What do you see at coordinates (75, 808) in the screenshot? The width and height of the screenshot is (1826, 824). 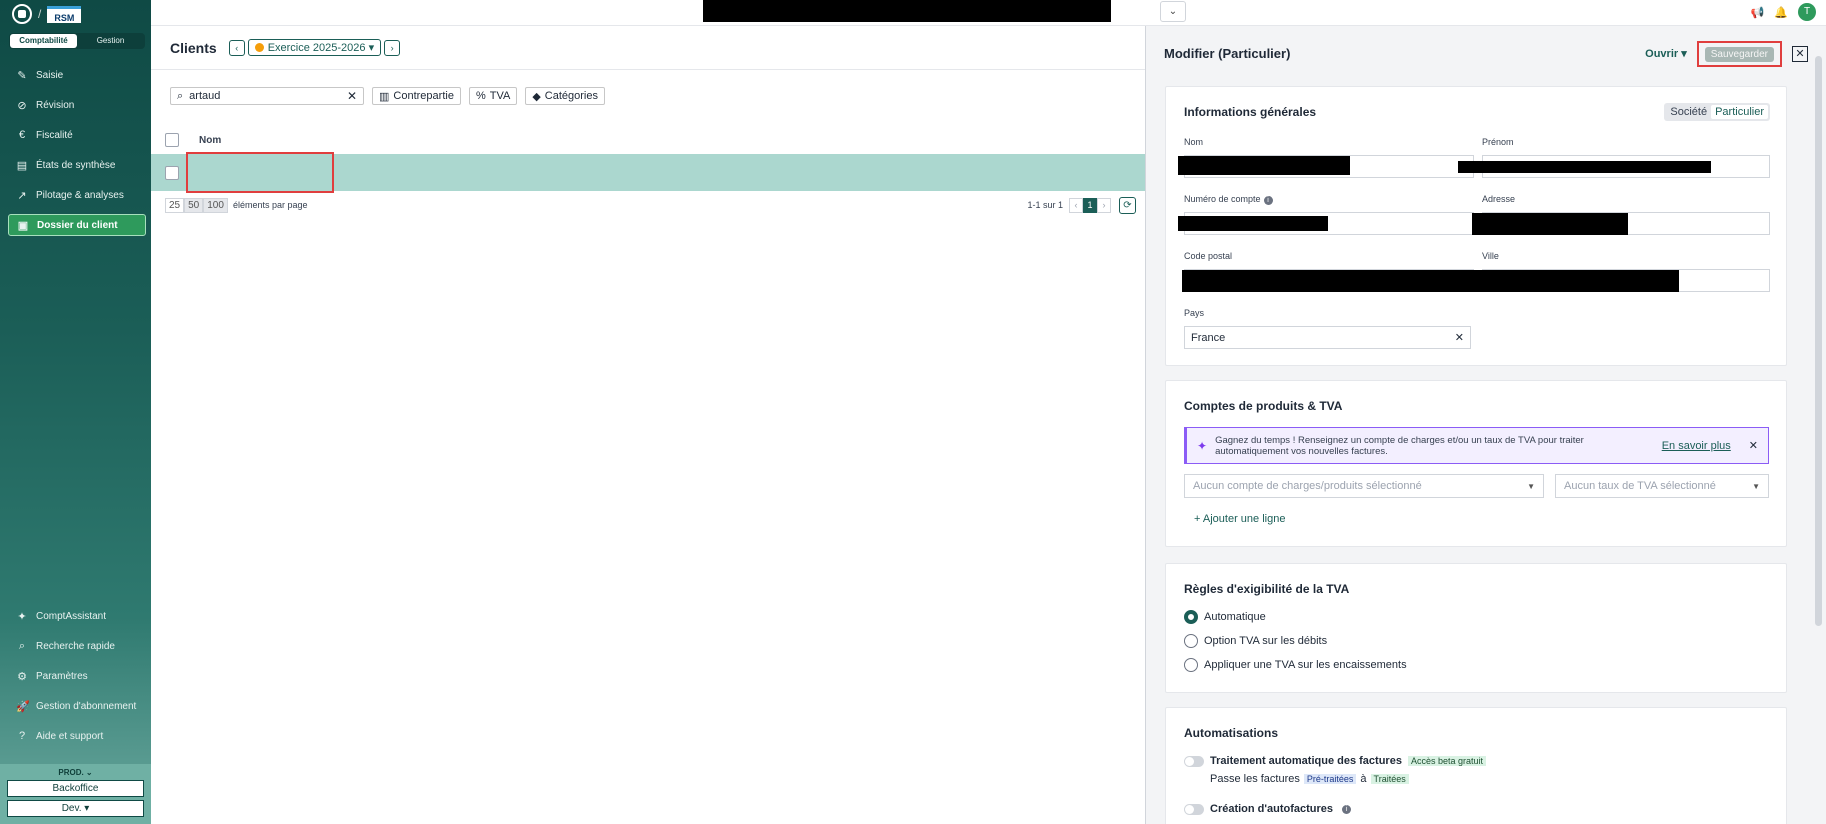 I see `dev-button: Dev. ▾` at bounding box center [75, 808].